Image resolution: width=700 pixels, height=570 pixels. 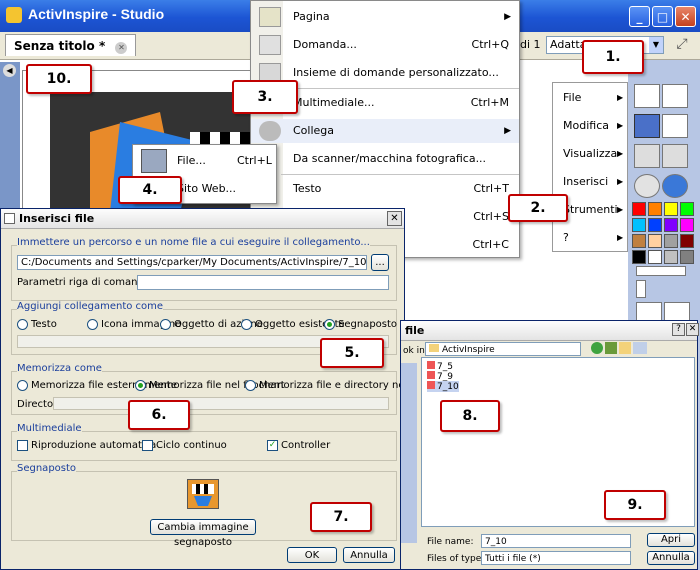 I want to click on menu-help: ?, so click(x=566, y=237).